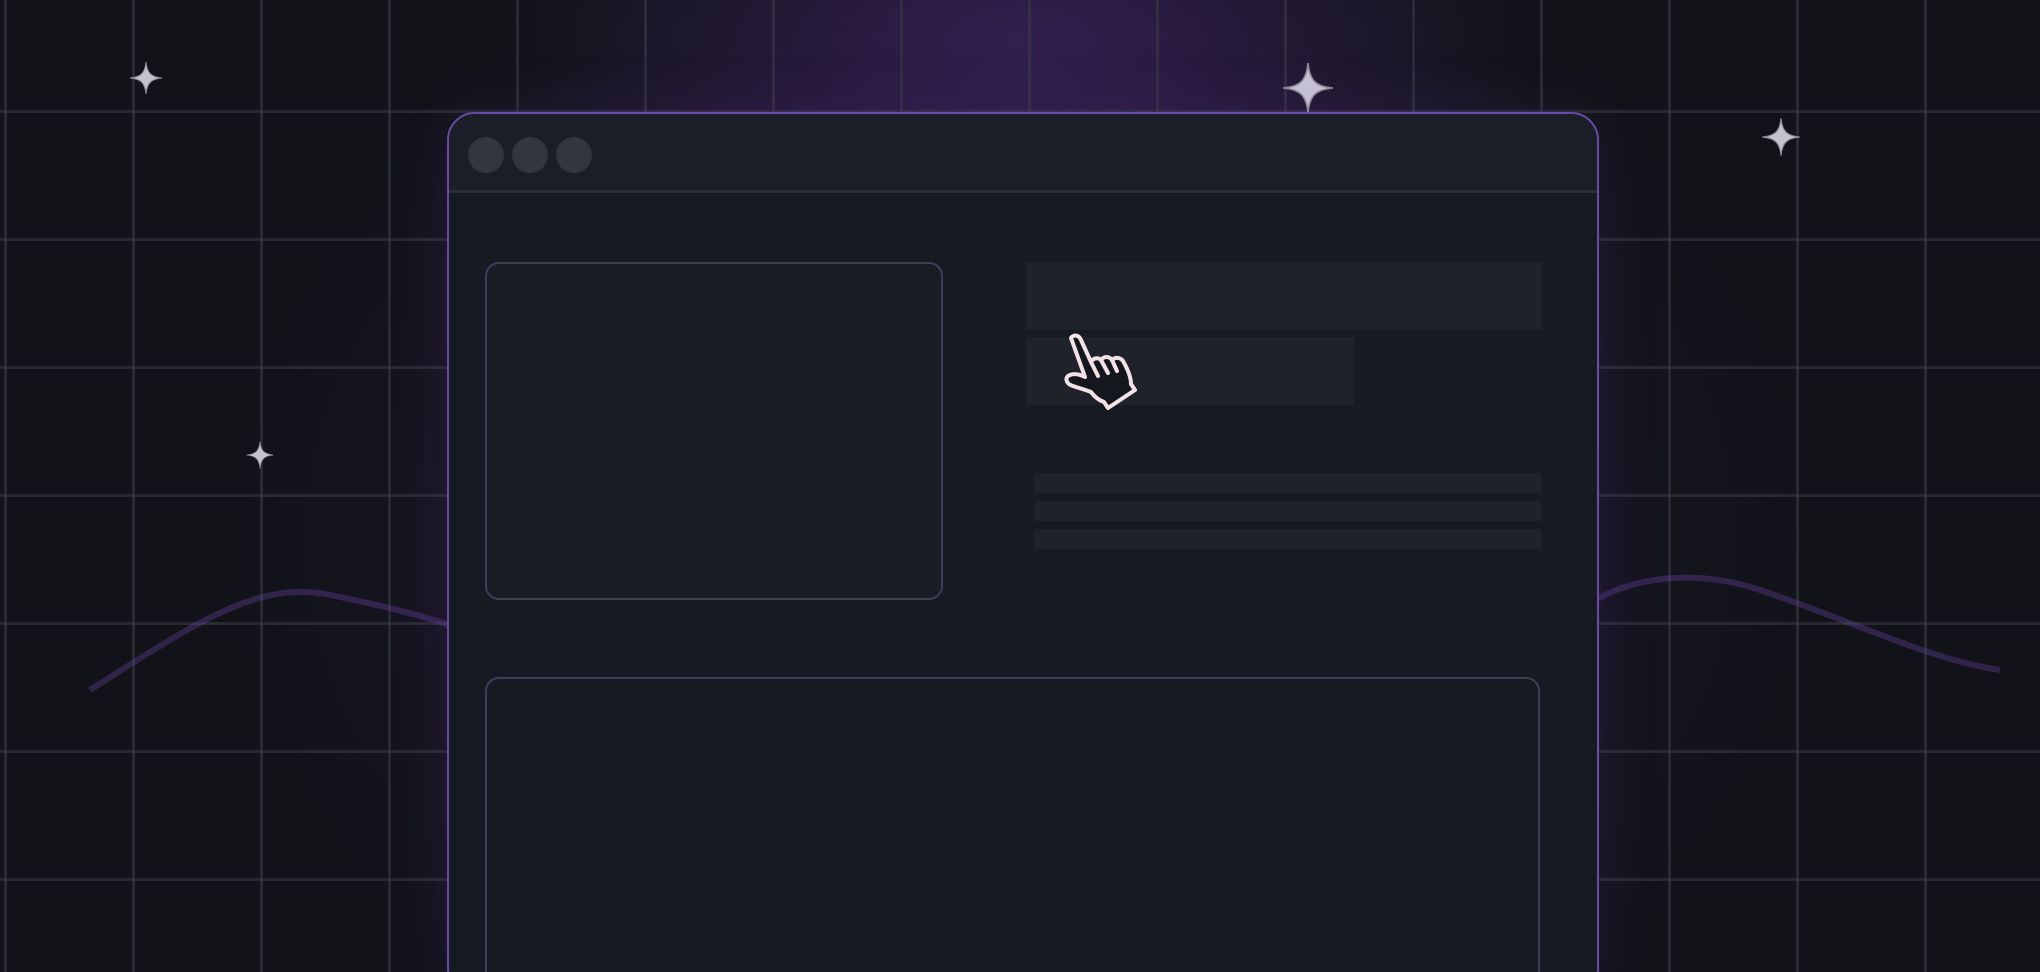 The height and width of the screenshot is (972, 2040). Describe the element at coordinates (714, 431) in the screenshot. I see `media-placeholder-card` at that location.